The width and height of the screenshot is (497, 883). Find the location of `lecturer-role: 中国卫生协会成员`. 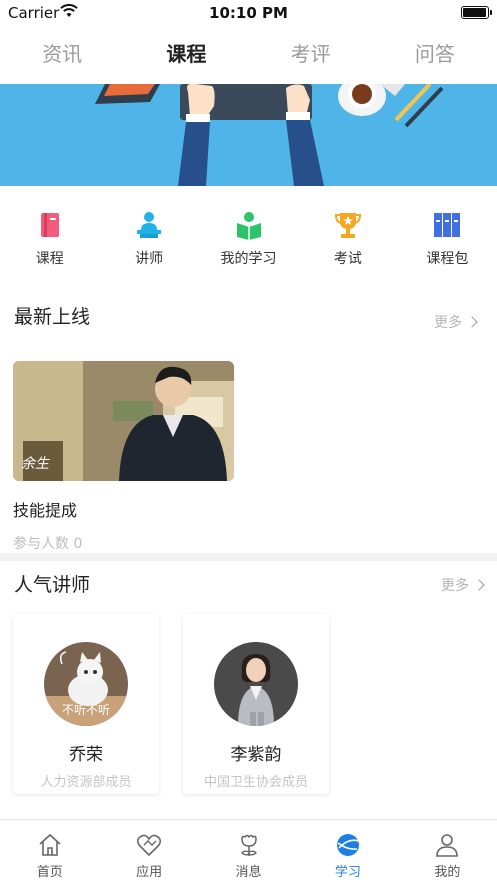

lecturer-role: 中国卫生协会成员 is located at coordinates (255, 782).